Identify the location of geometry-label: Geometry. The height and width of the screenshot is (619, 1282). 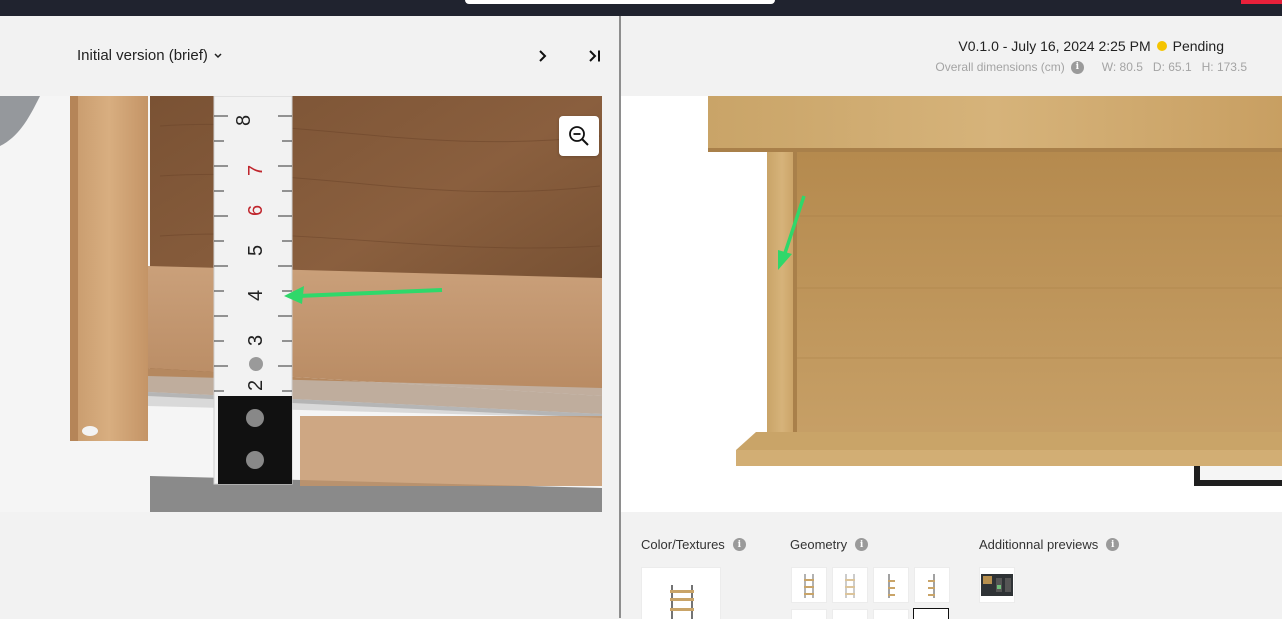
(819, 544).